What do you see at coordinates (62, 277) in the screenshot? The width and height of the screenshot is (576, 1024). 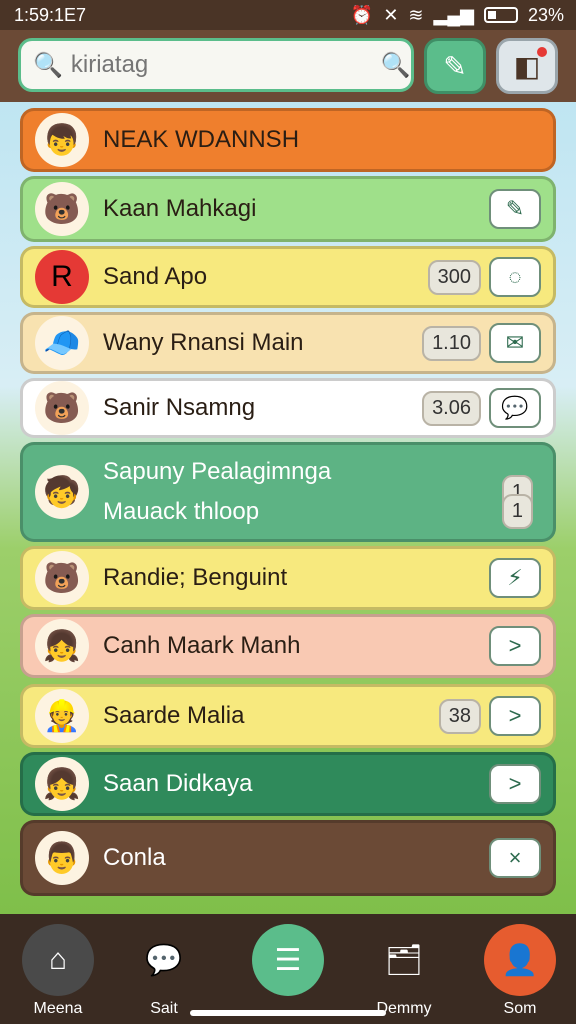 I see `avatar: R` at bounding box center [62, 277].